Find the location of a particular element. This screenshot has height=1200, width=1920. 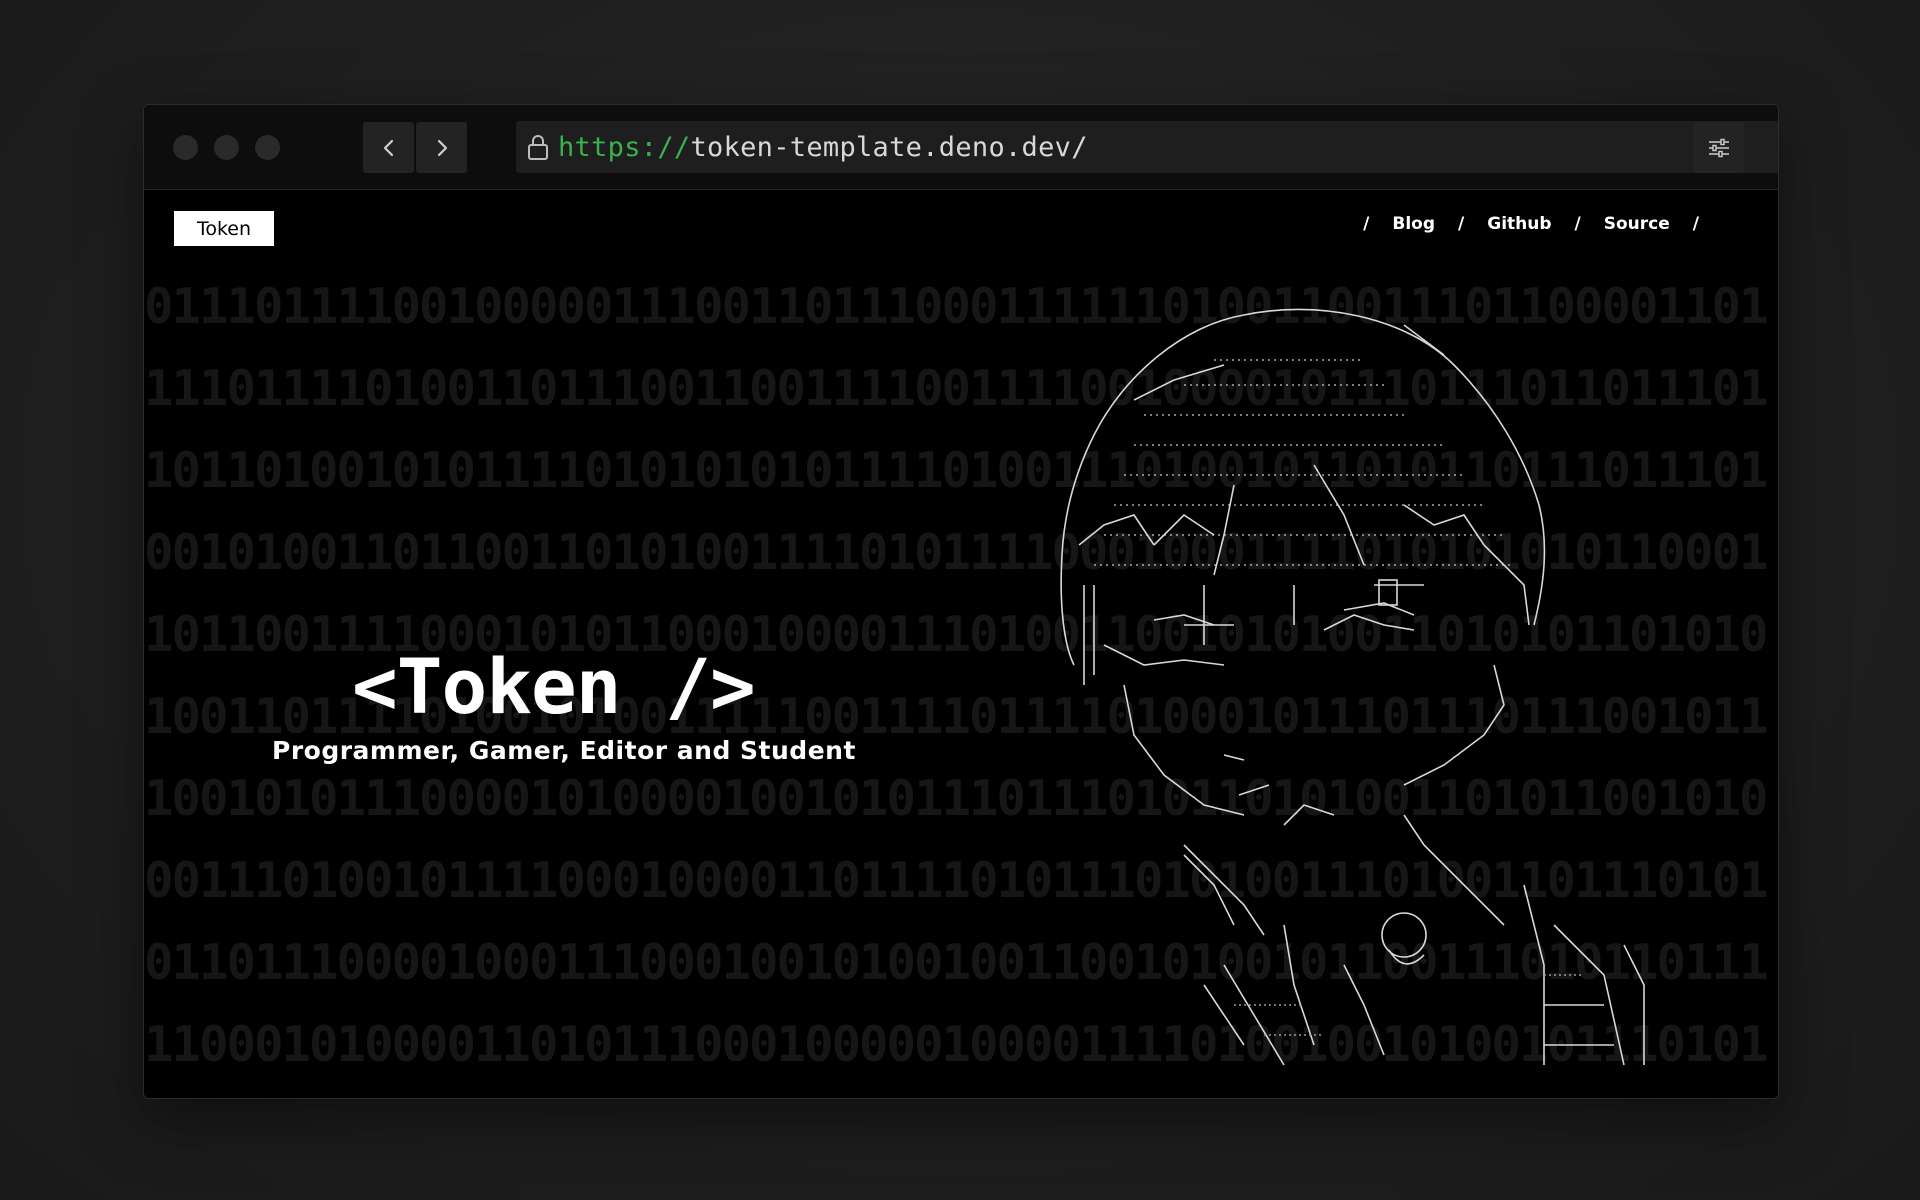

browser-toolbar: https://token-template.deno.dev/ is located at coordinates (961, 147).